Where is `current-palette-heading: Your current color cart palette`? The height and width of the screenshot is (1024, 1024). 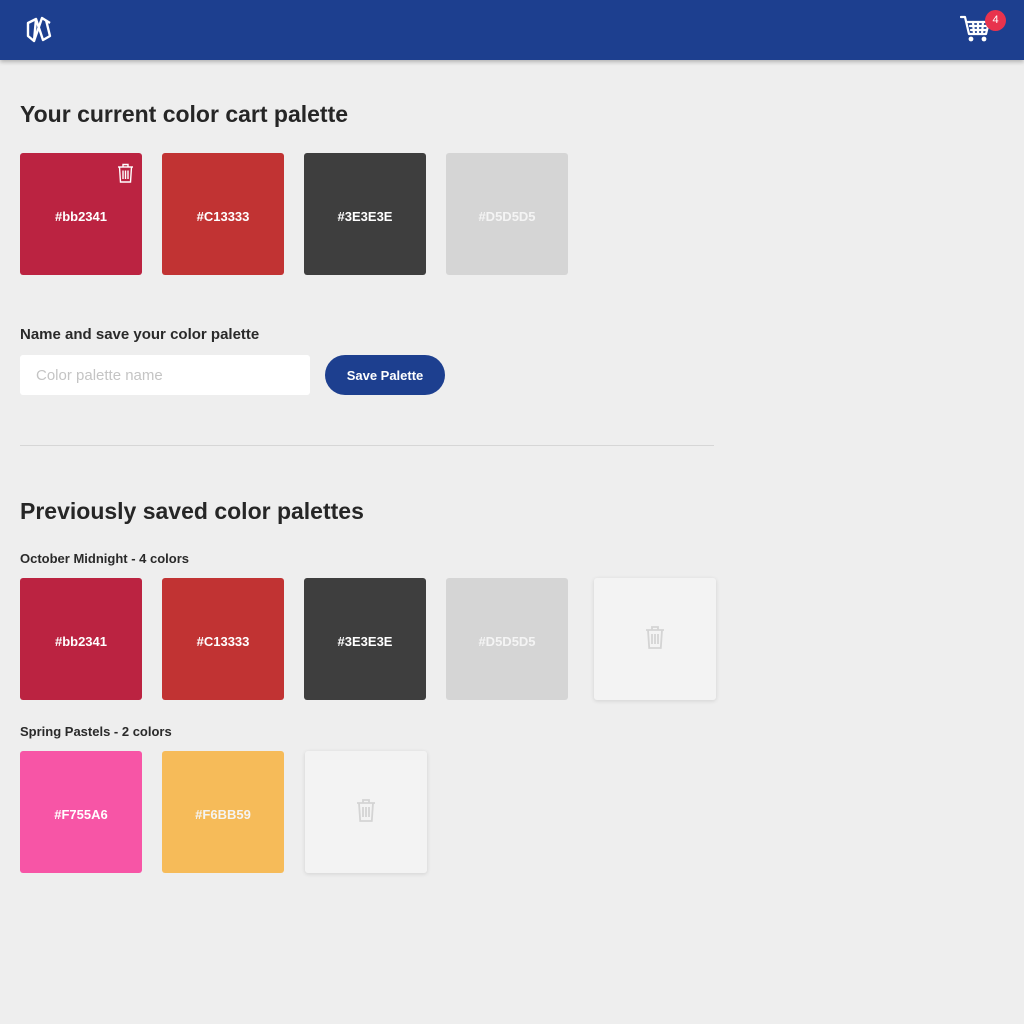 current-palette-heading: Your current color cart palette is located at coordinates (184, 114).